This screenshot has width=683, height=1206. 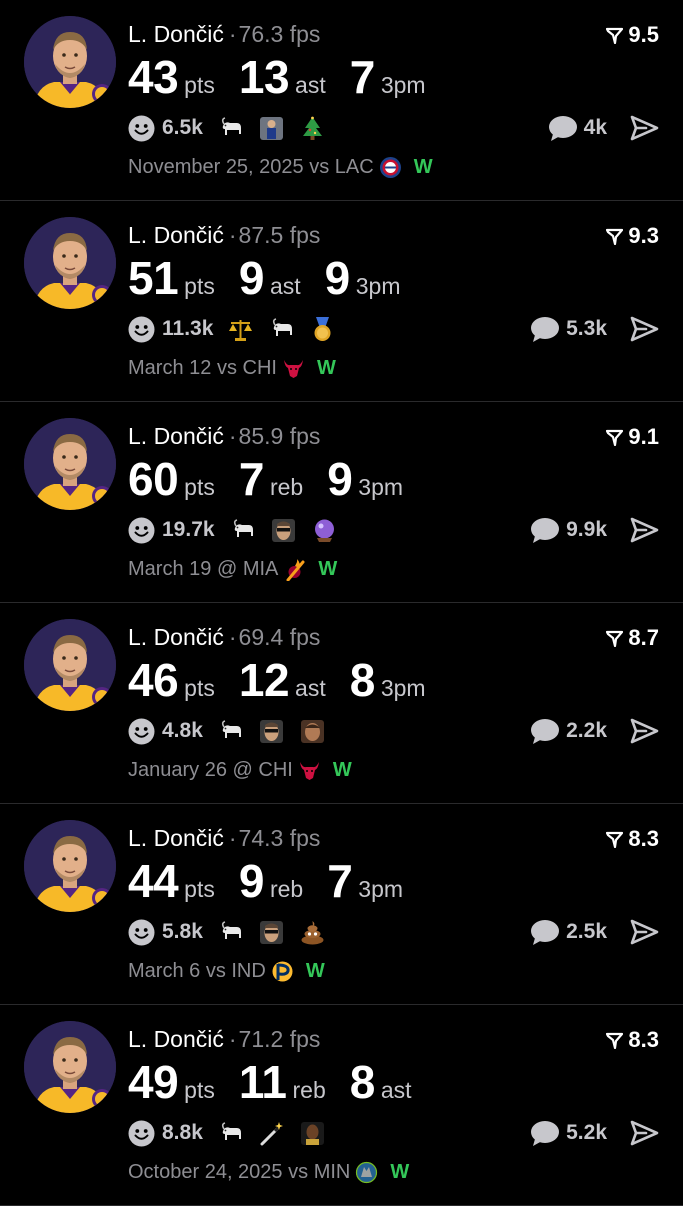 I want to click on medal-emoji, so click(x=322, y=329).